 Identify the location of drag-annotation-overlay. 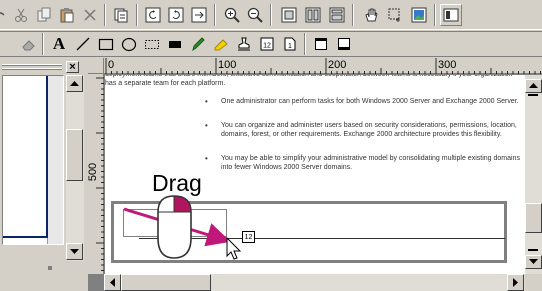
(182, 227).